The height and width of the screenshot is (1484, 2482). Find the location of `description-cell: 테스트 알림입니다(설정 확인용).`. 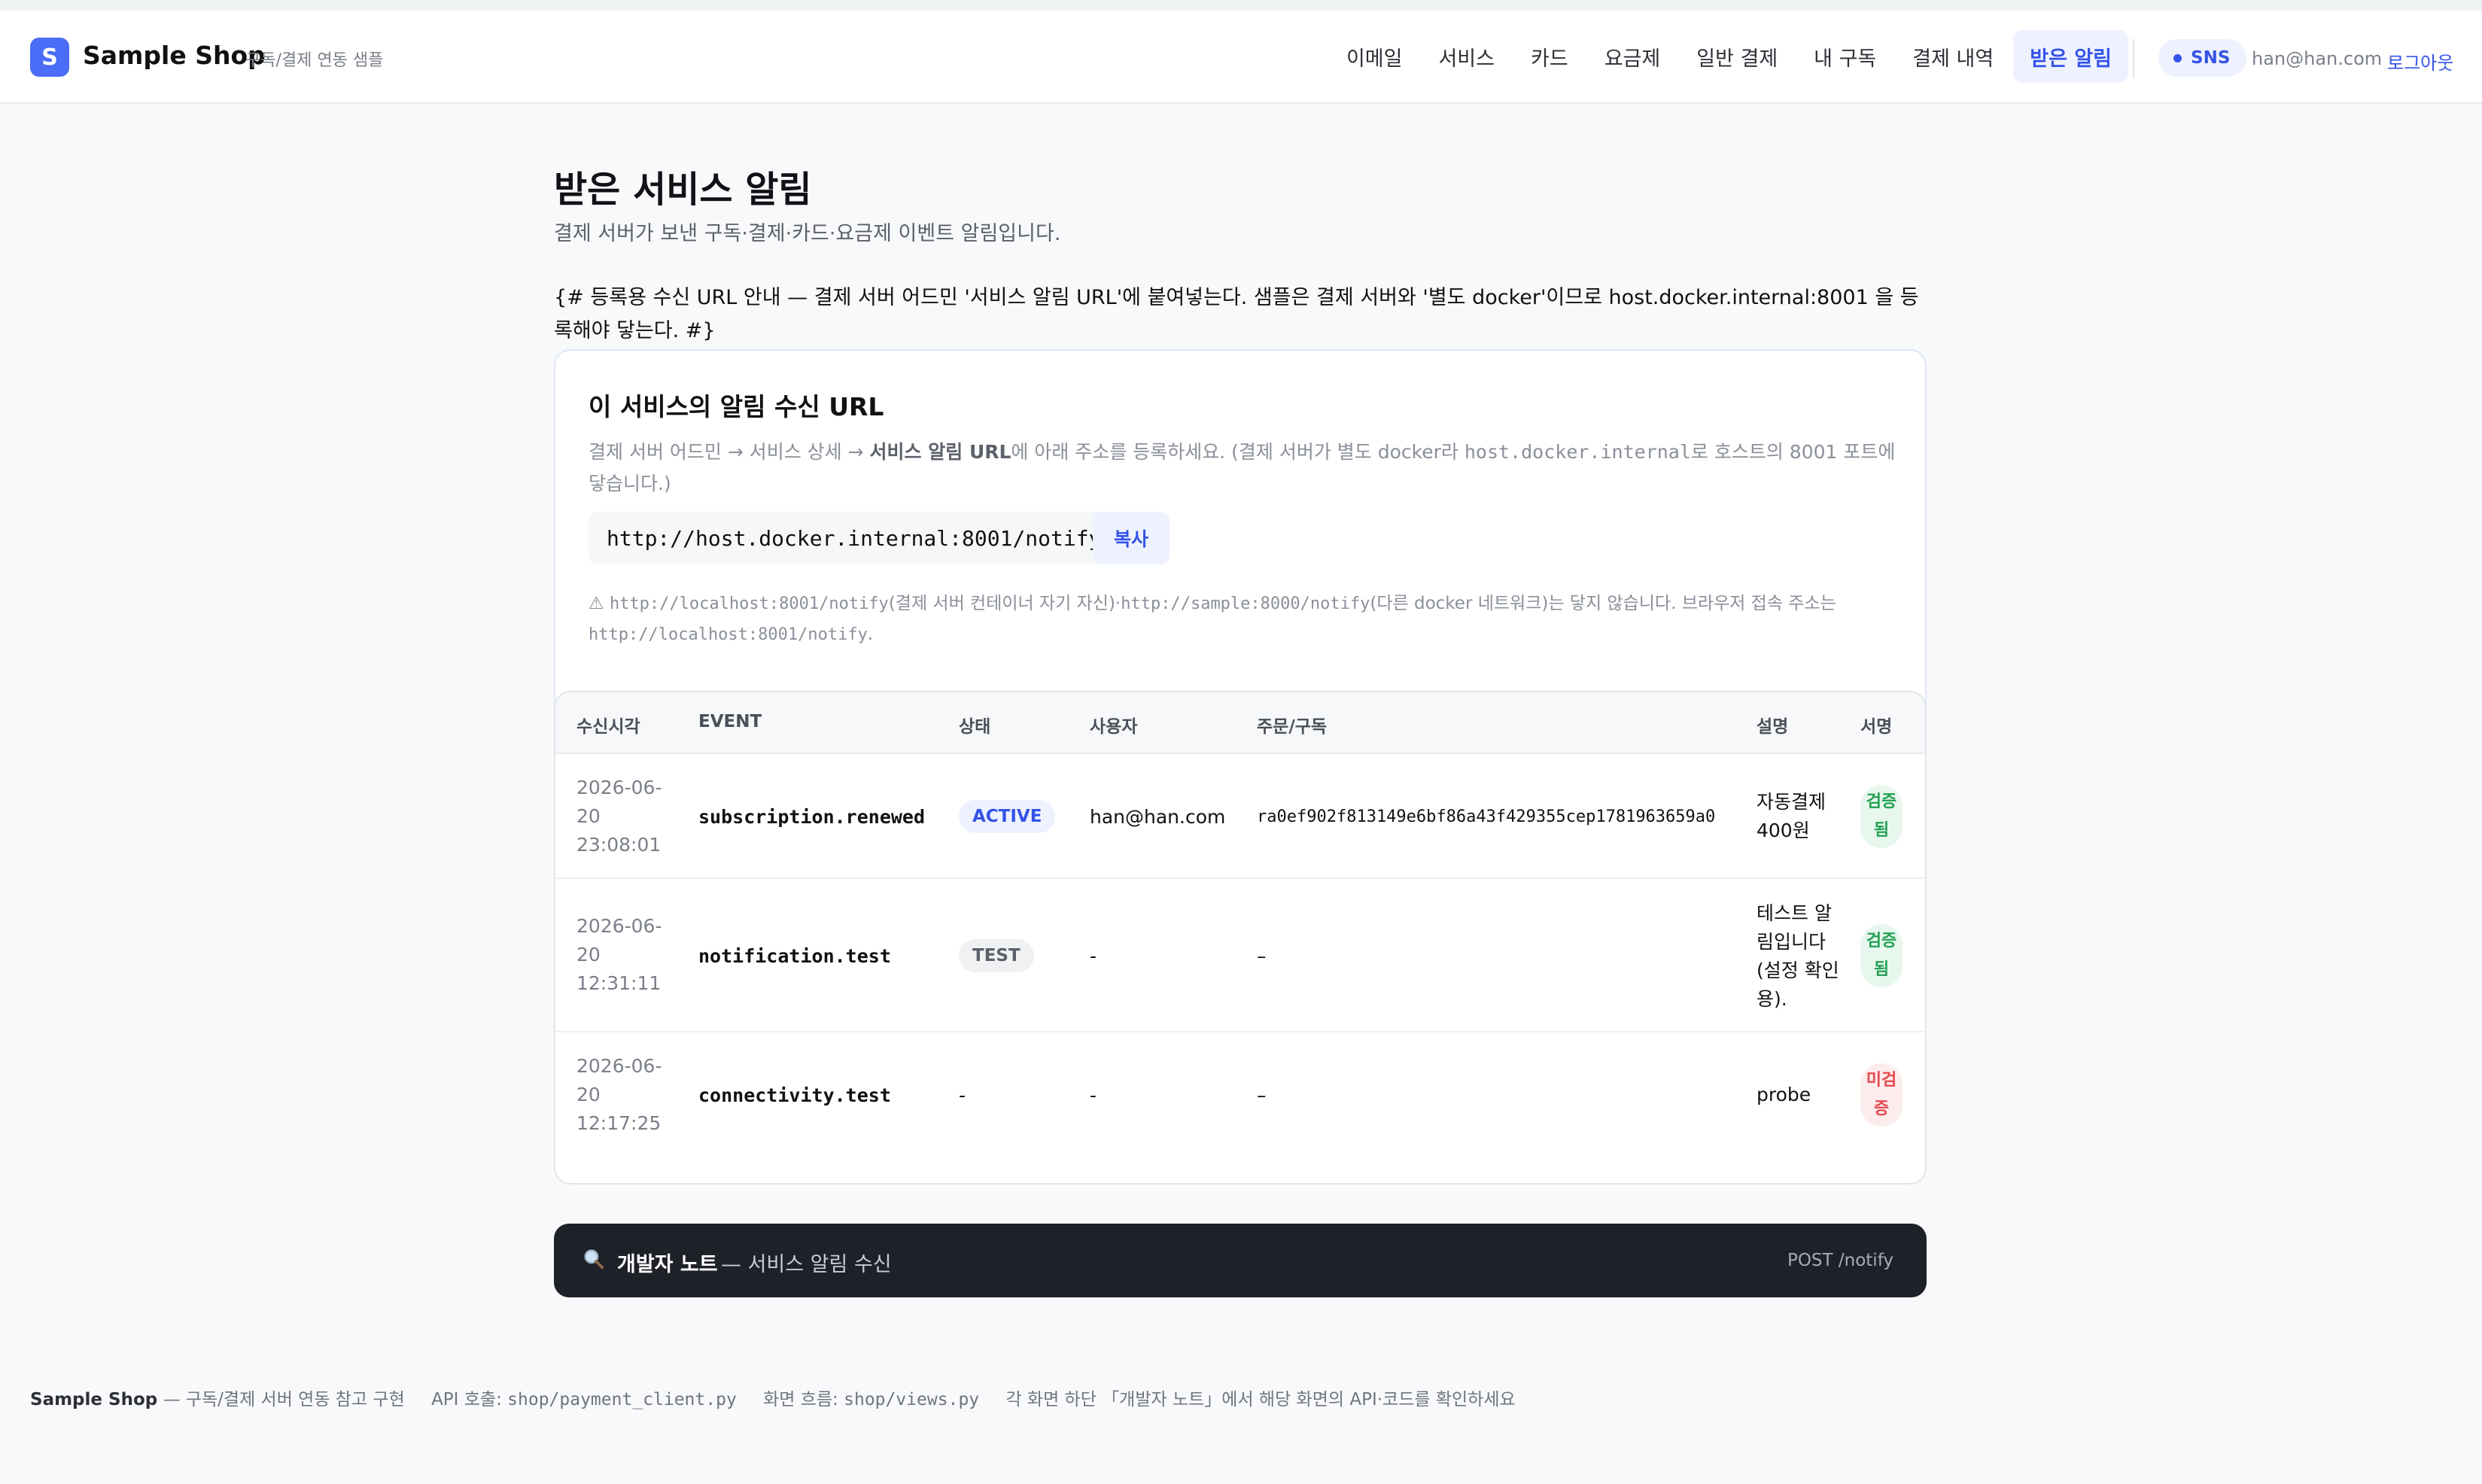

description-cell: 테스트 알림입니다(설정 확인용). is located at coordinates (1798, 956).